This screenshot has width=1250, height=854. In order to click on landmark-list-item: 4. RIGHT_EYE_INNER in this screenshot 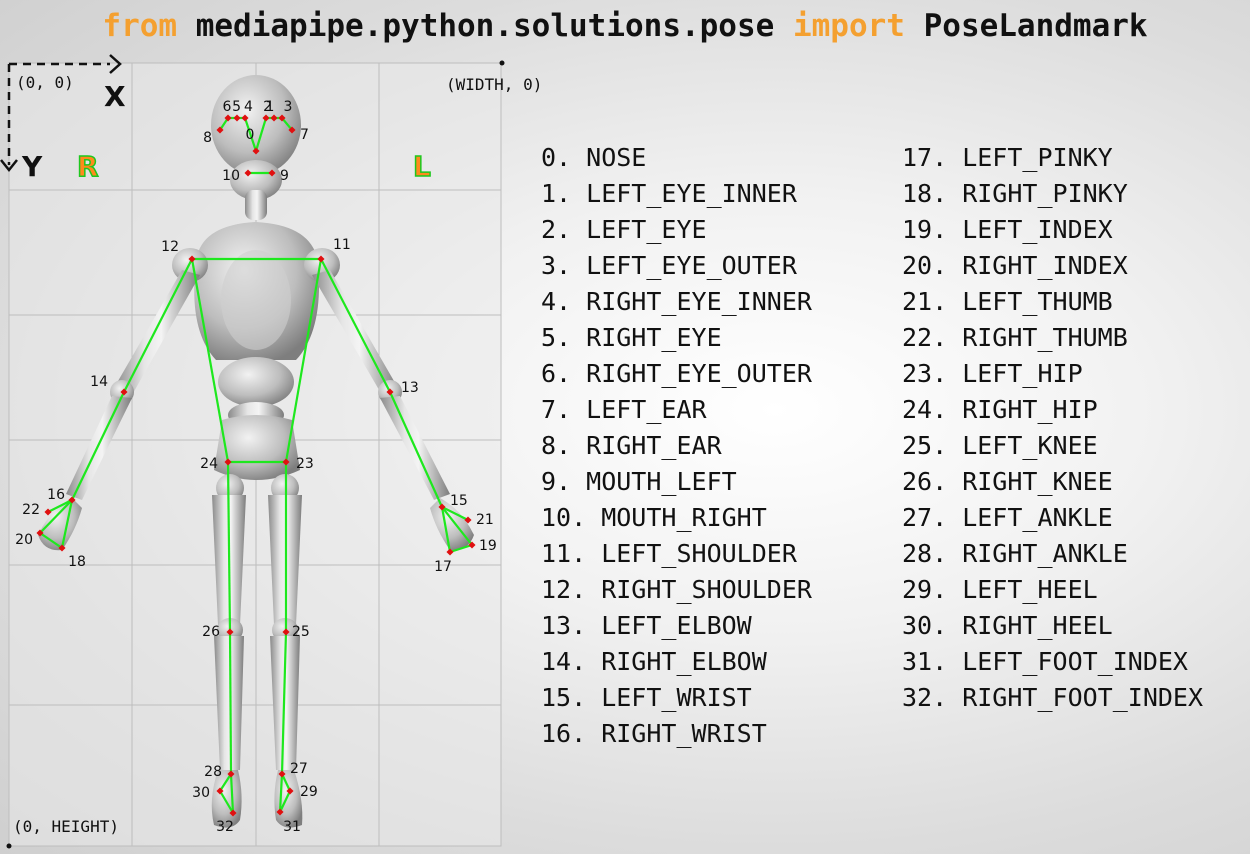, I will do `click(676, 301)`.